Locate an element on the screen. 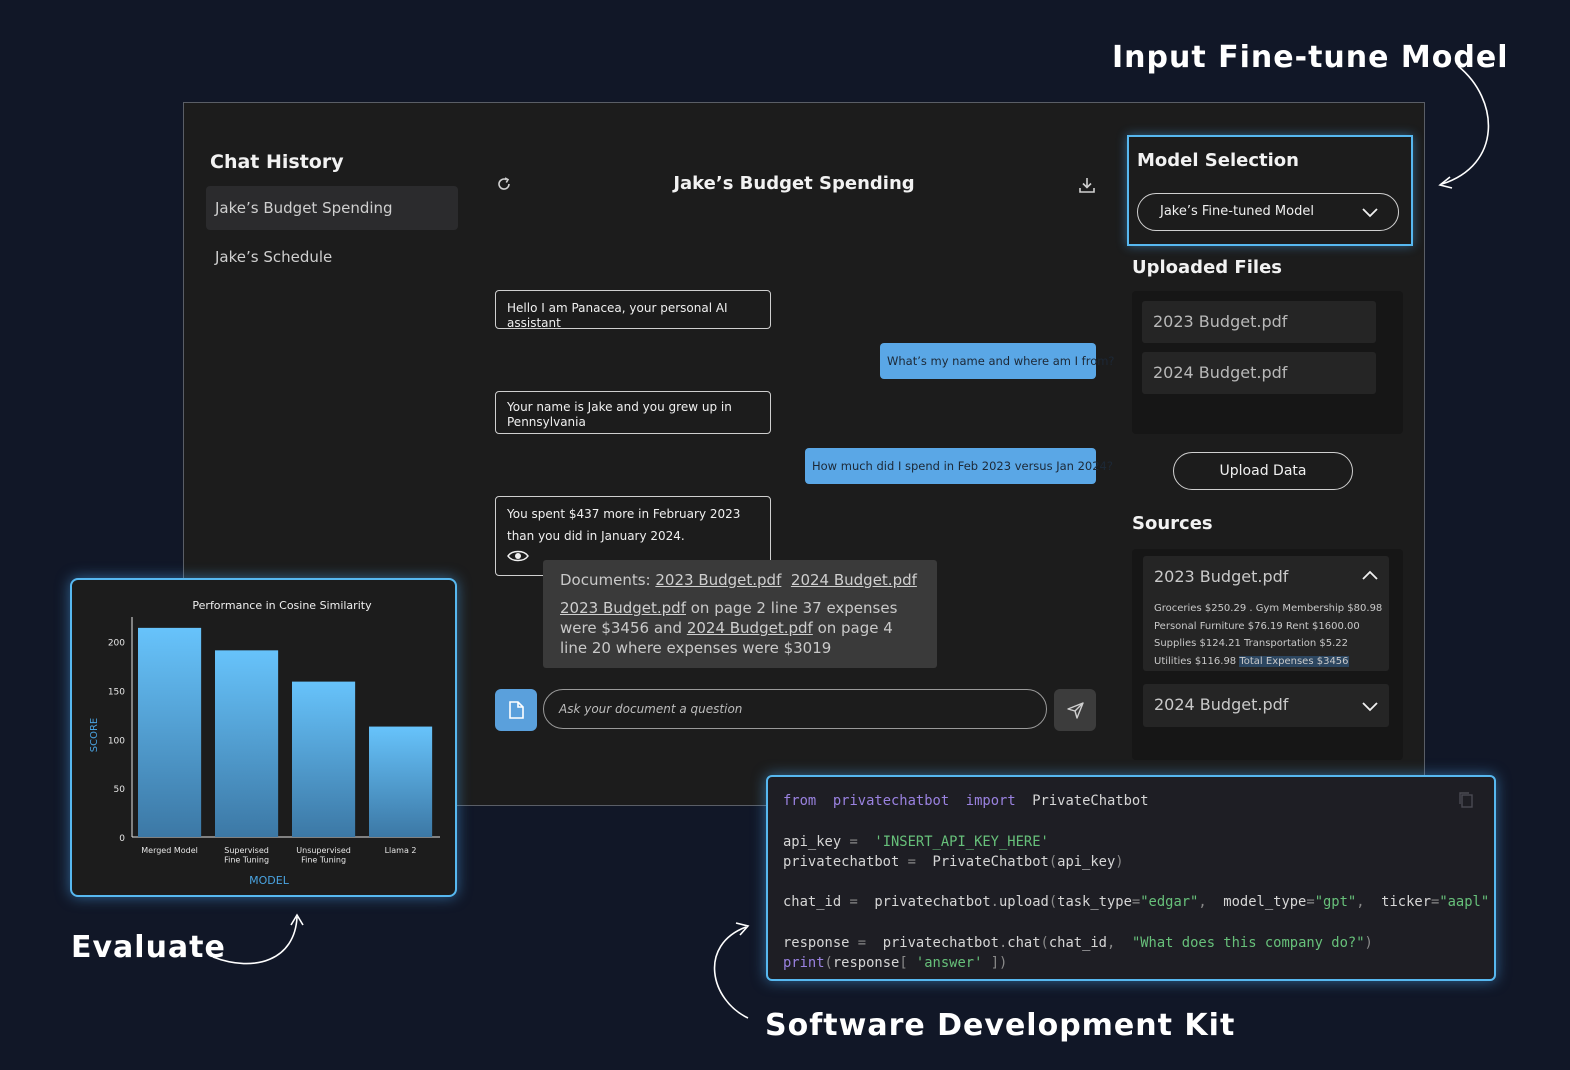  code-token: ticker is located at coordinates (1397, 902).